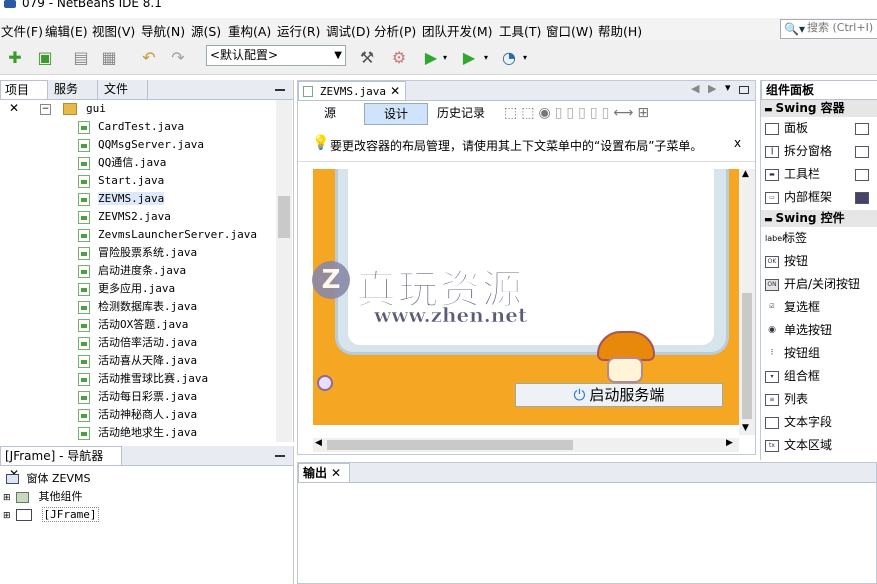 The height and width of the screenshot is (584, 877). What do you see at coordinates (141, 145) in the screenshot?
I see `tree-file-item: QQMsgServer.java` at bounding box center [141, 145].